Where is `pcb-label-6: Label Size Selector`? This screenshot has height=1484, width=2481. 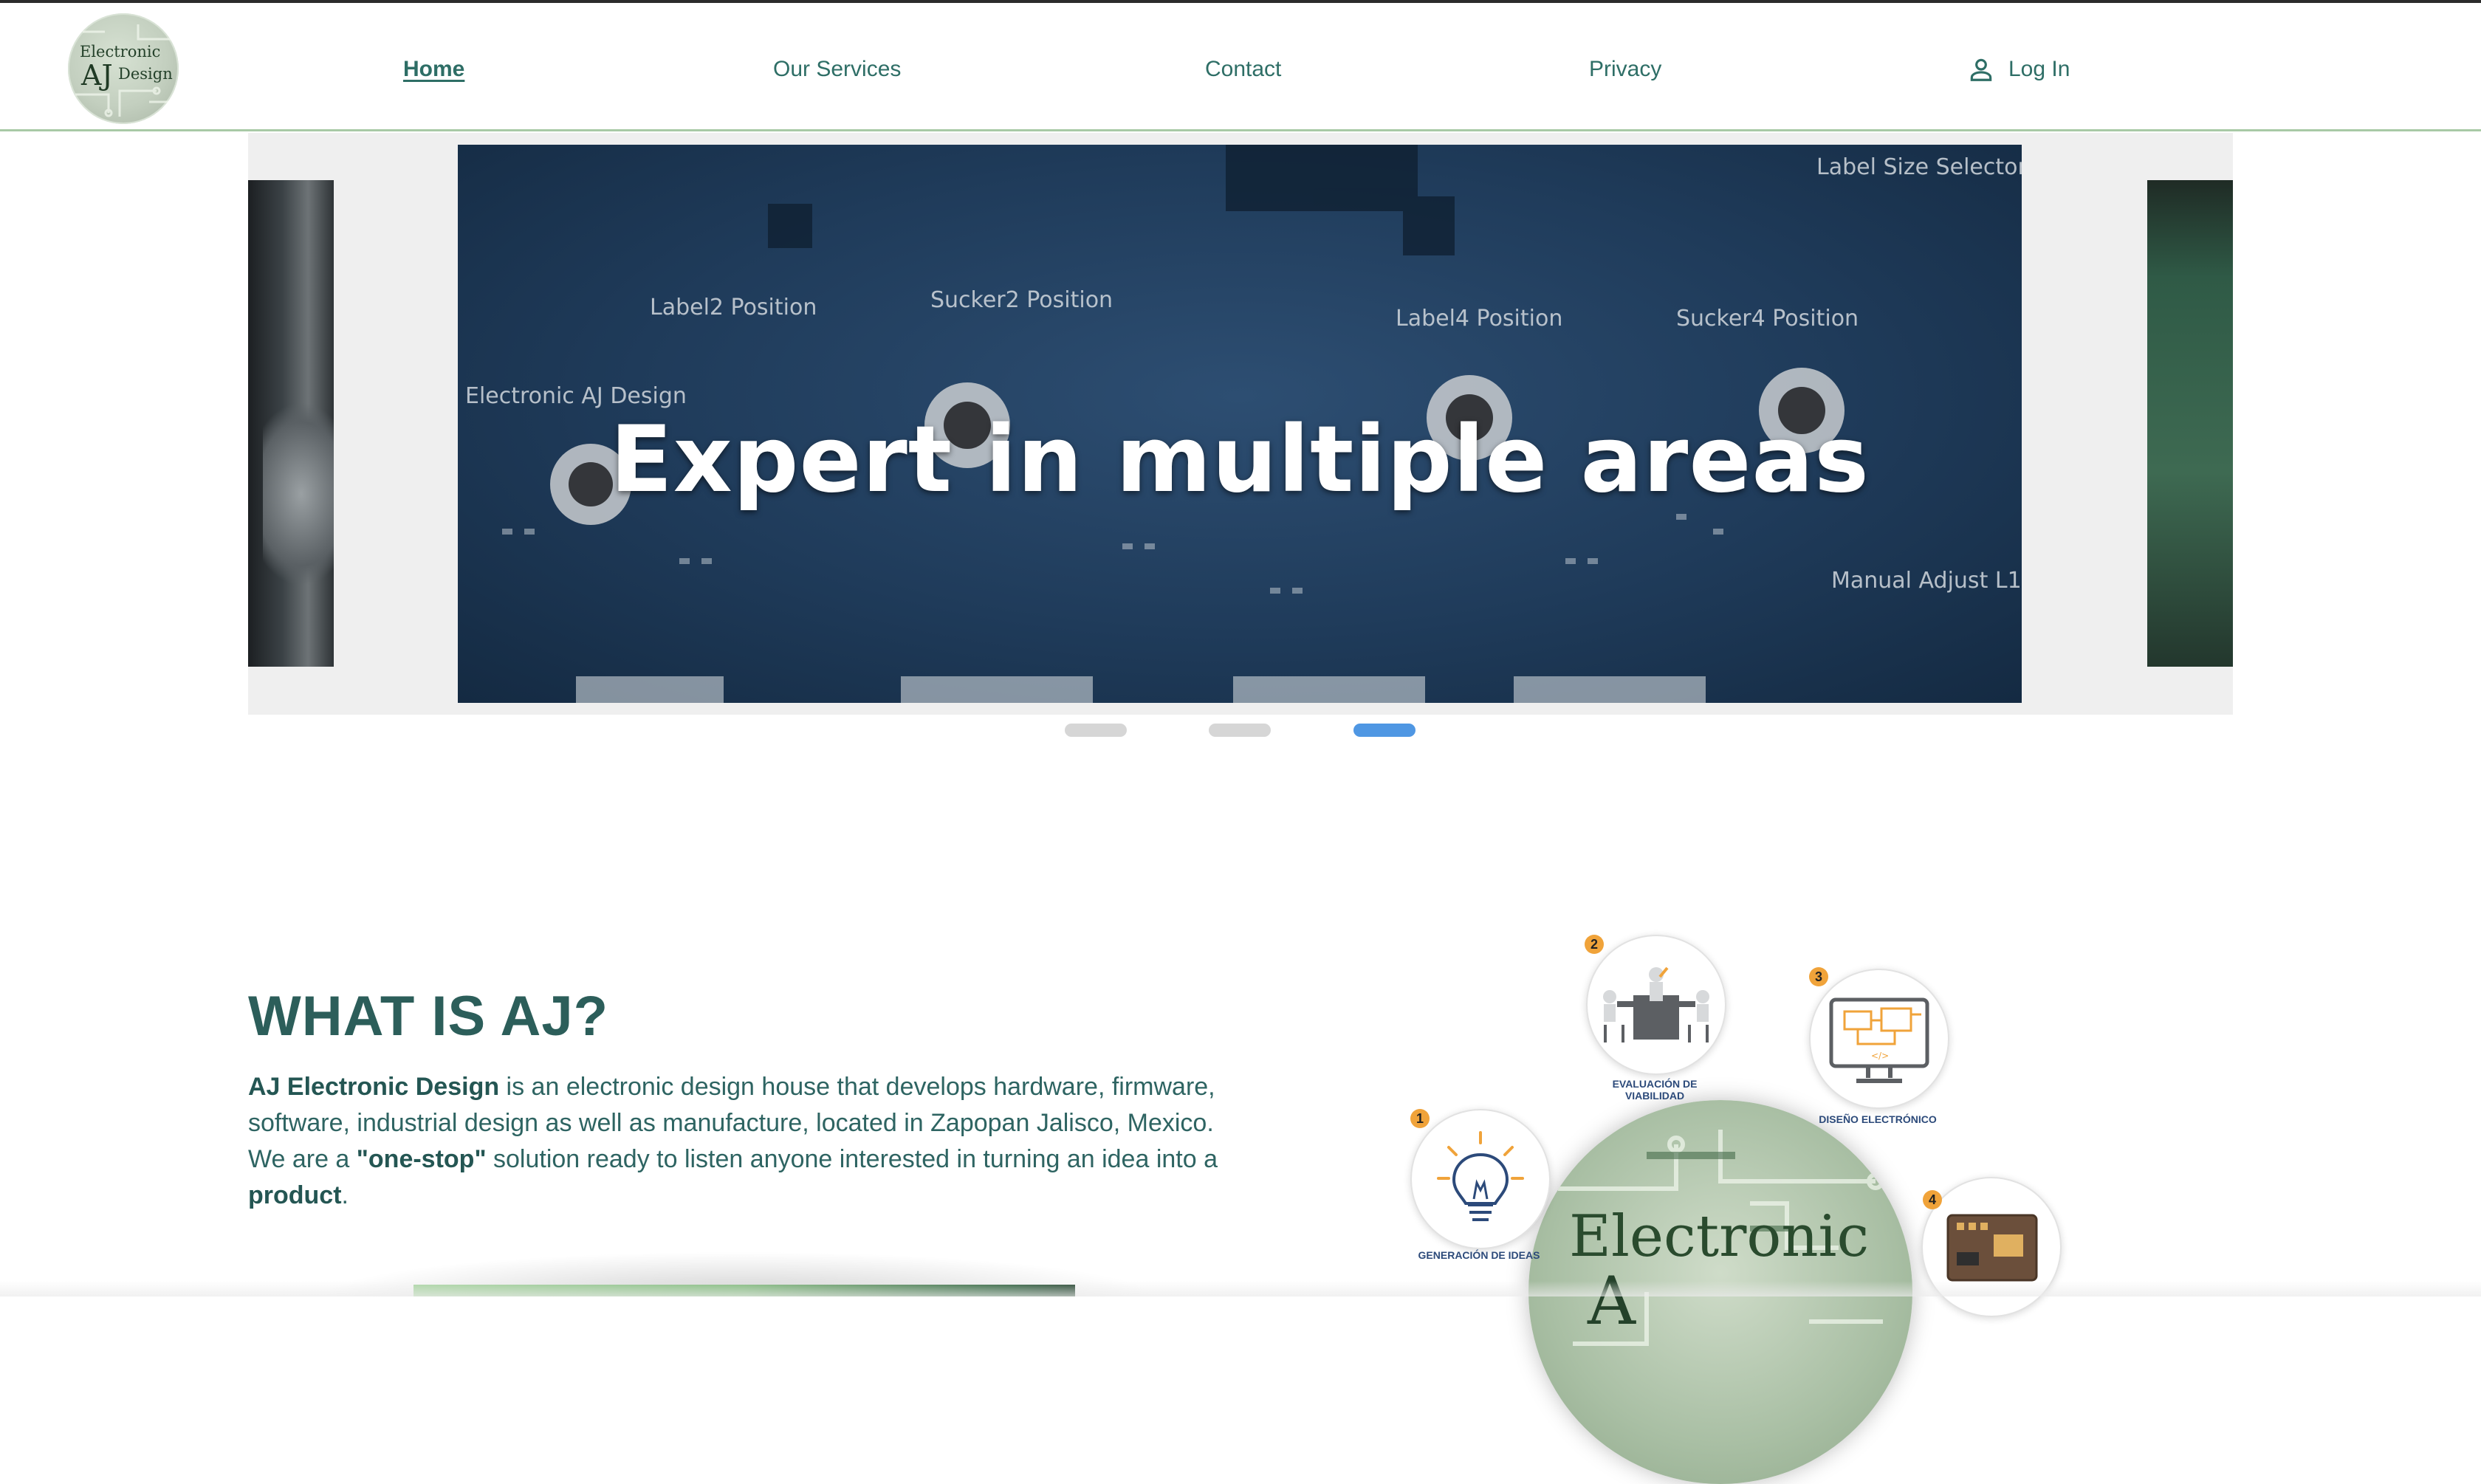
pcb-label-6: Label Size Selector is located at coordinates (1919, 167).